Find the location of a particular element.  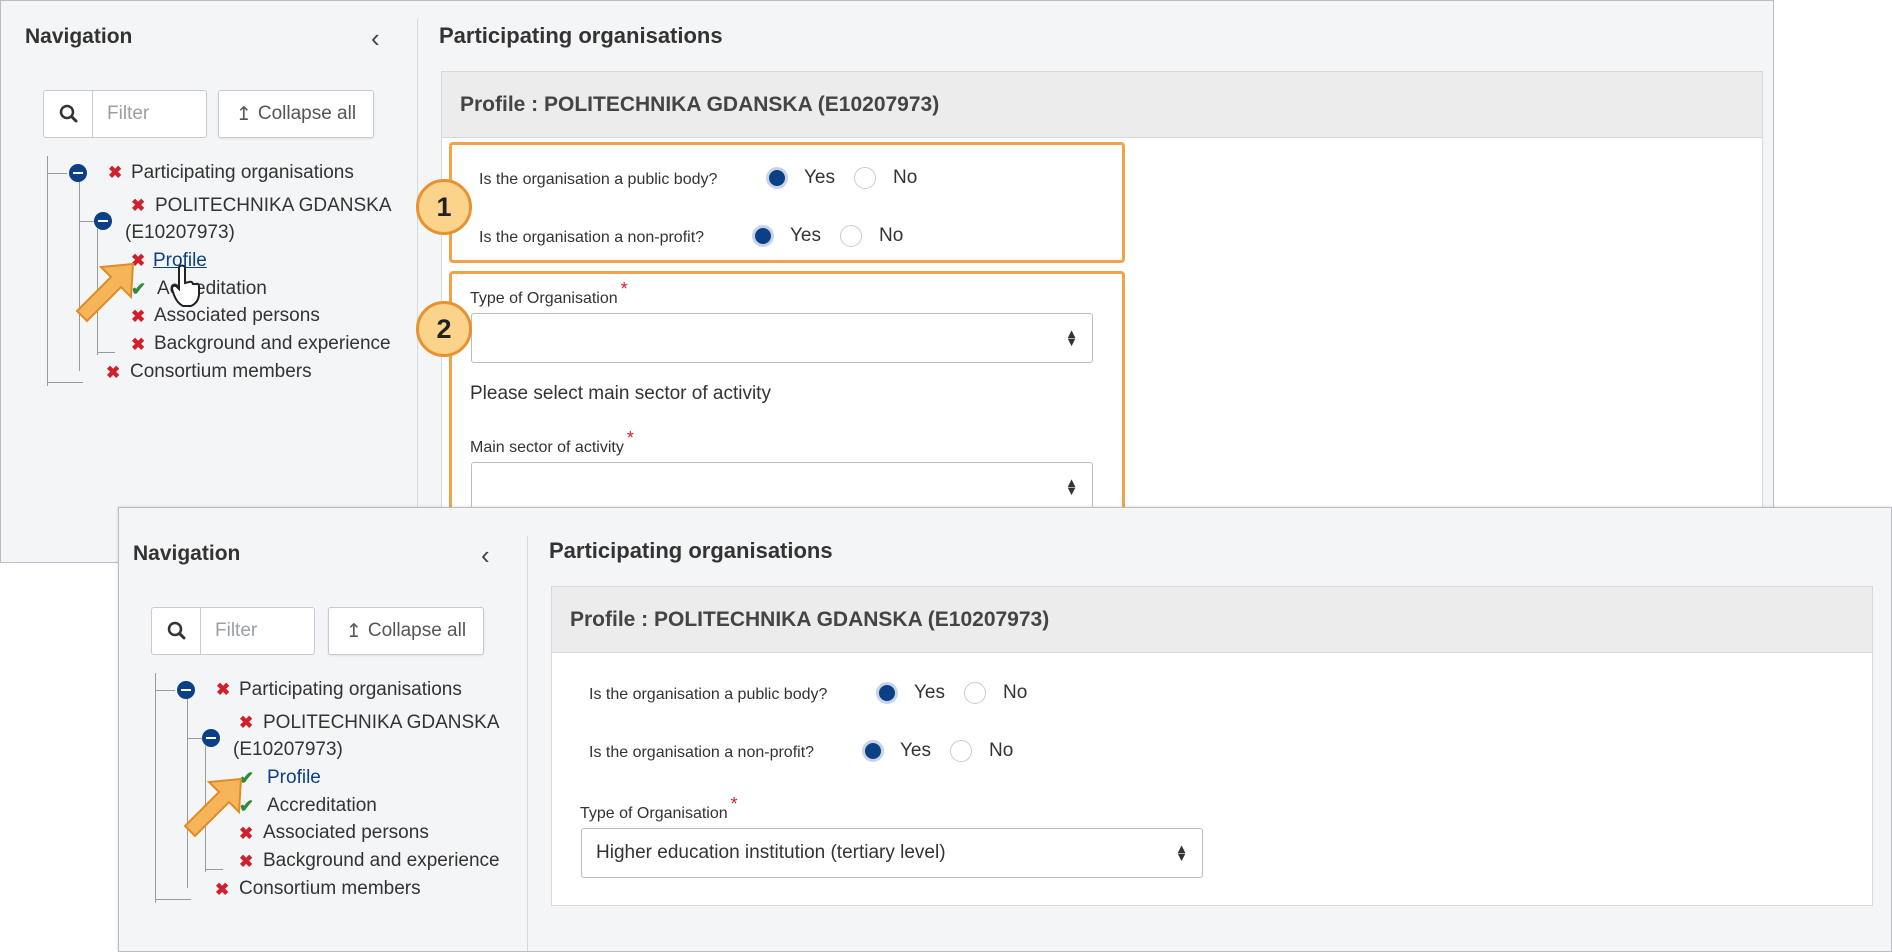

nonprofit-no-label: No is located at coordinates (1001, 750).